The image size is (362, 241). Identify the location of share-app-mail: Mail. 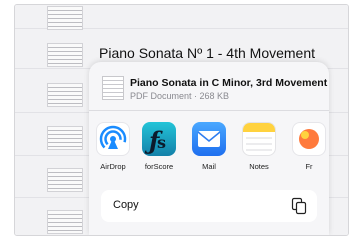
(209, 151).